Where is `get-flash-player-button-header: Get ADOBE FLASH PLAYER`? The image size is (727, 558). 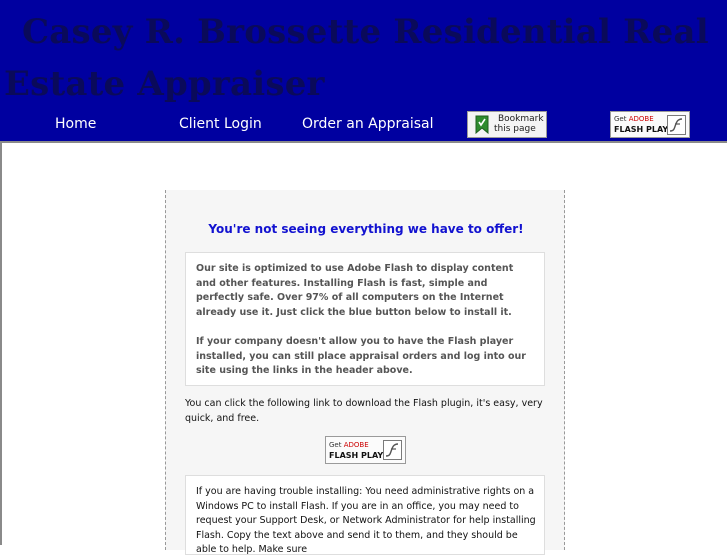 get-flash-player-button-header: Get ADOBE FLASH PLAYER is located at coordinates (650, 124).